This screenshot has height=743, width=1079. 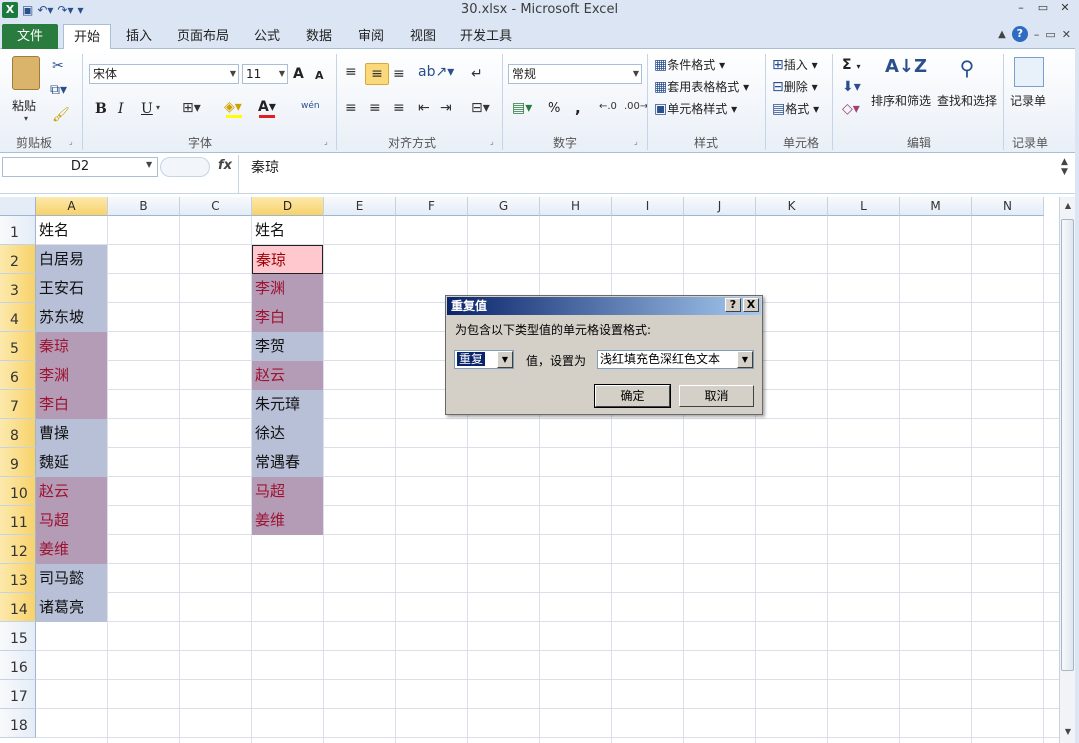 What do you see at coordinates (522, 108) in the screenshot?
I see `accounting-format-icon: ▤▾` at bounding box center [522, 108].